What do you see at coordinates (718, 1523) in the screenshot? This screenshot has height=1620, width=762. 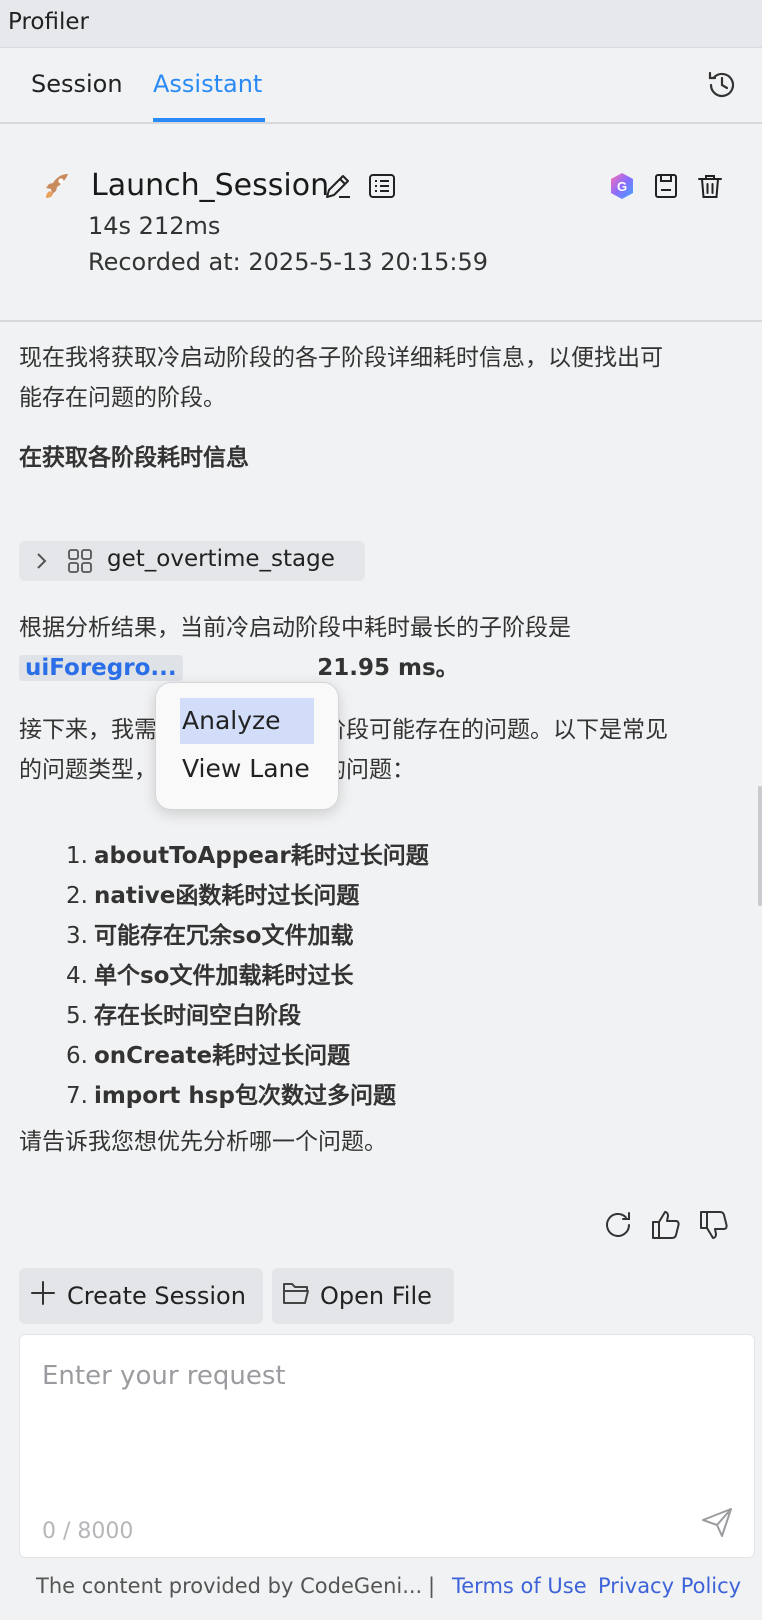 I see `send-icon` at bounding box center [718, 1523].